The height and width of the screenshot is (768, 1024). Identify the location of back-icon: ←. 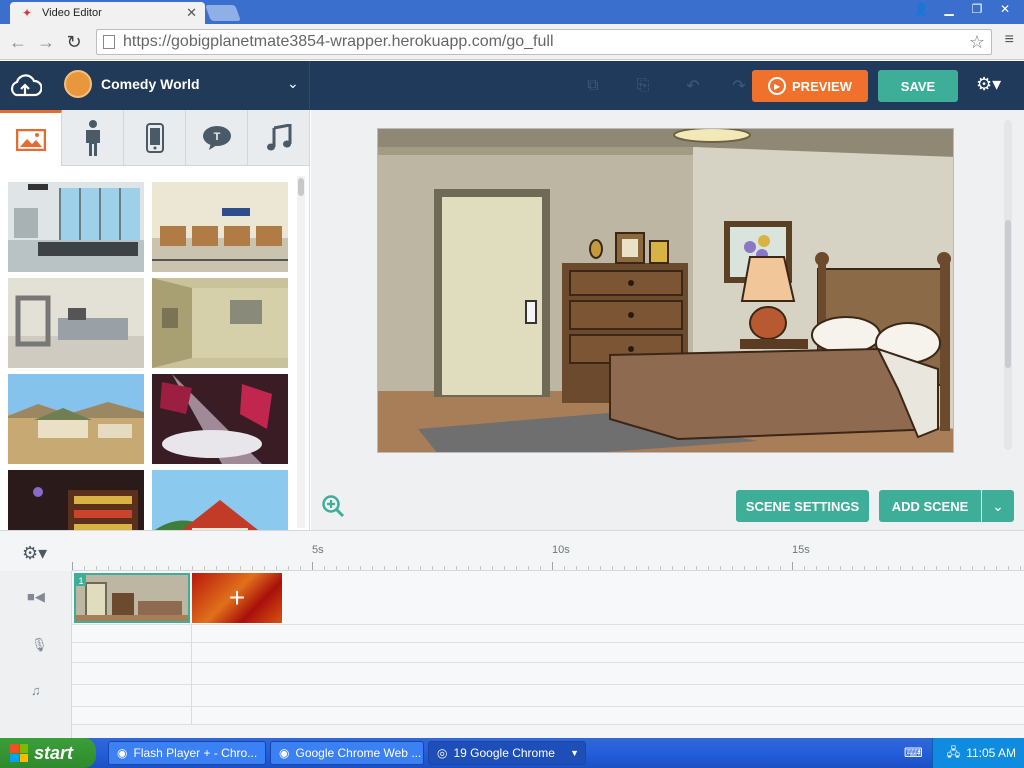
(18, 42).